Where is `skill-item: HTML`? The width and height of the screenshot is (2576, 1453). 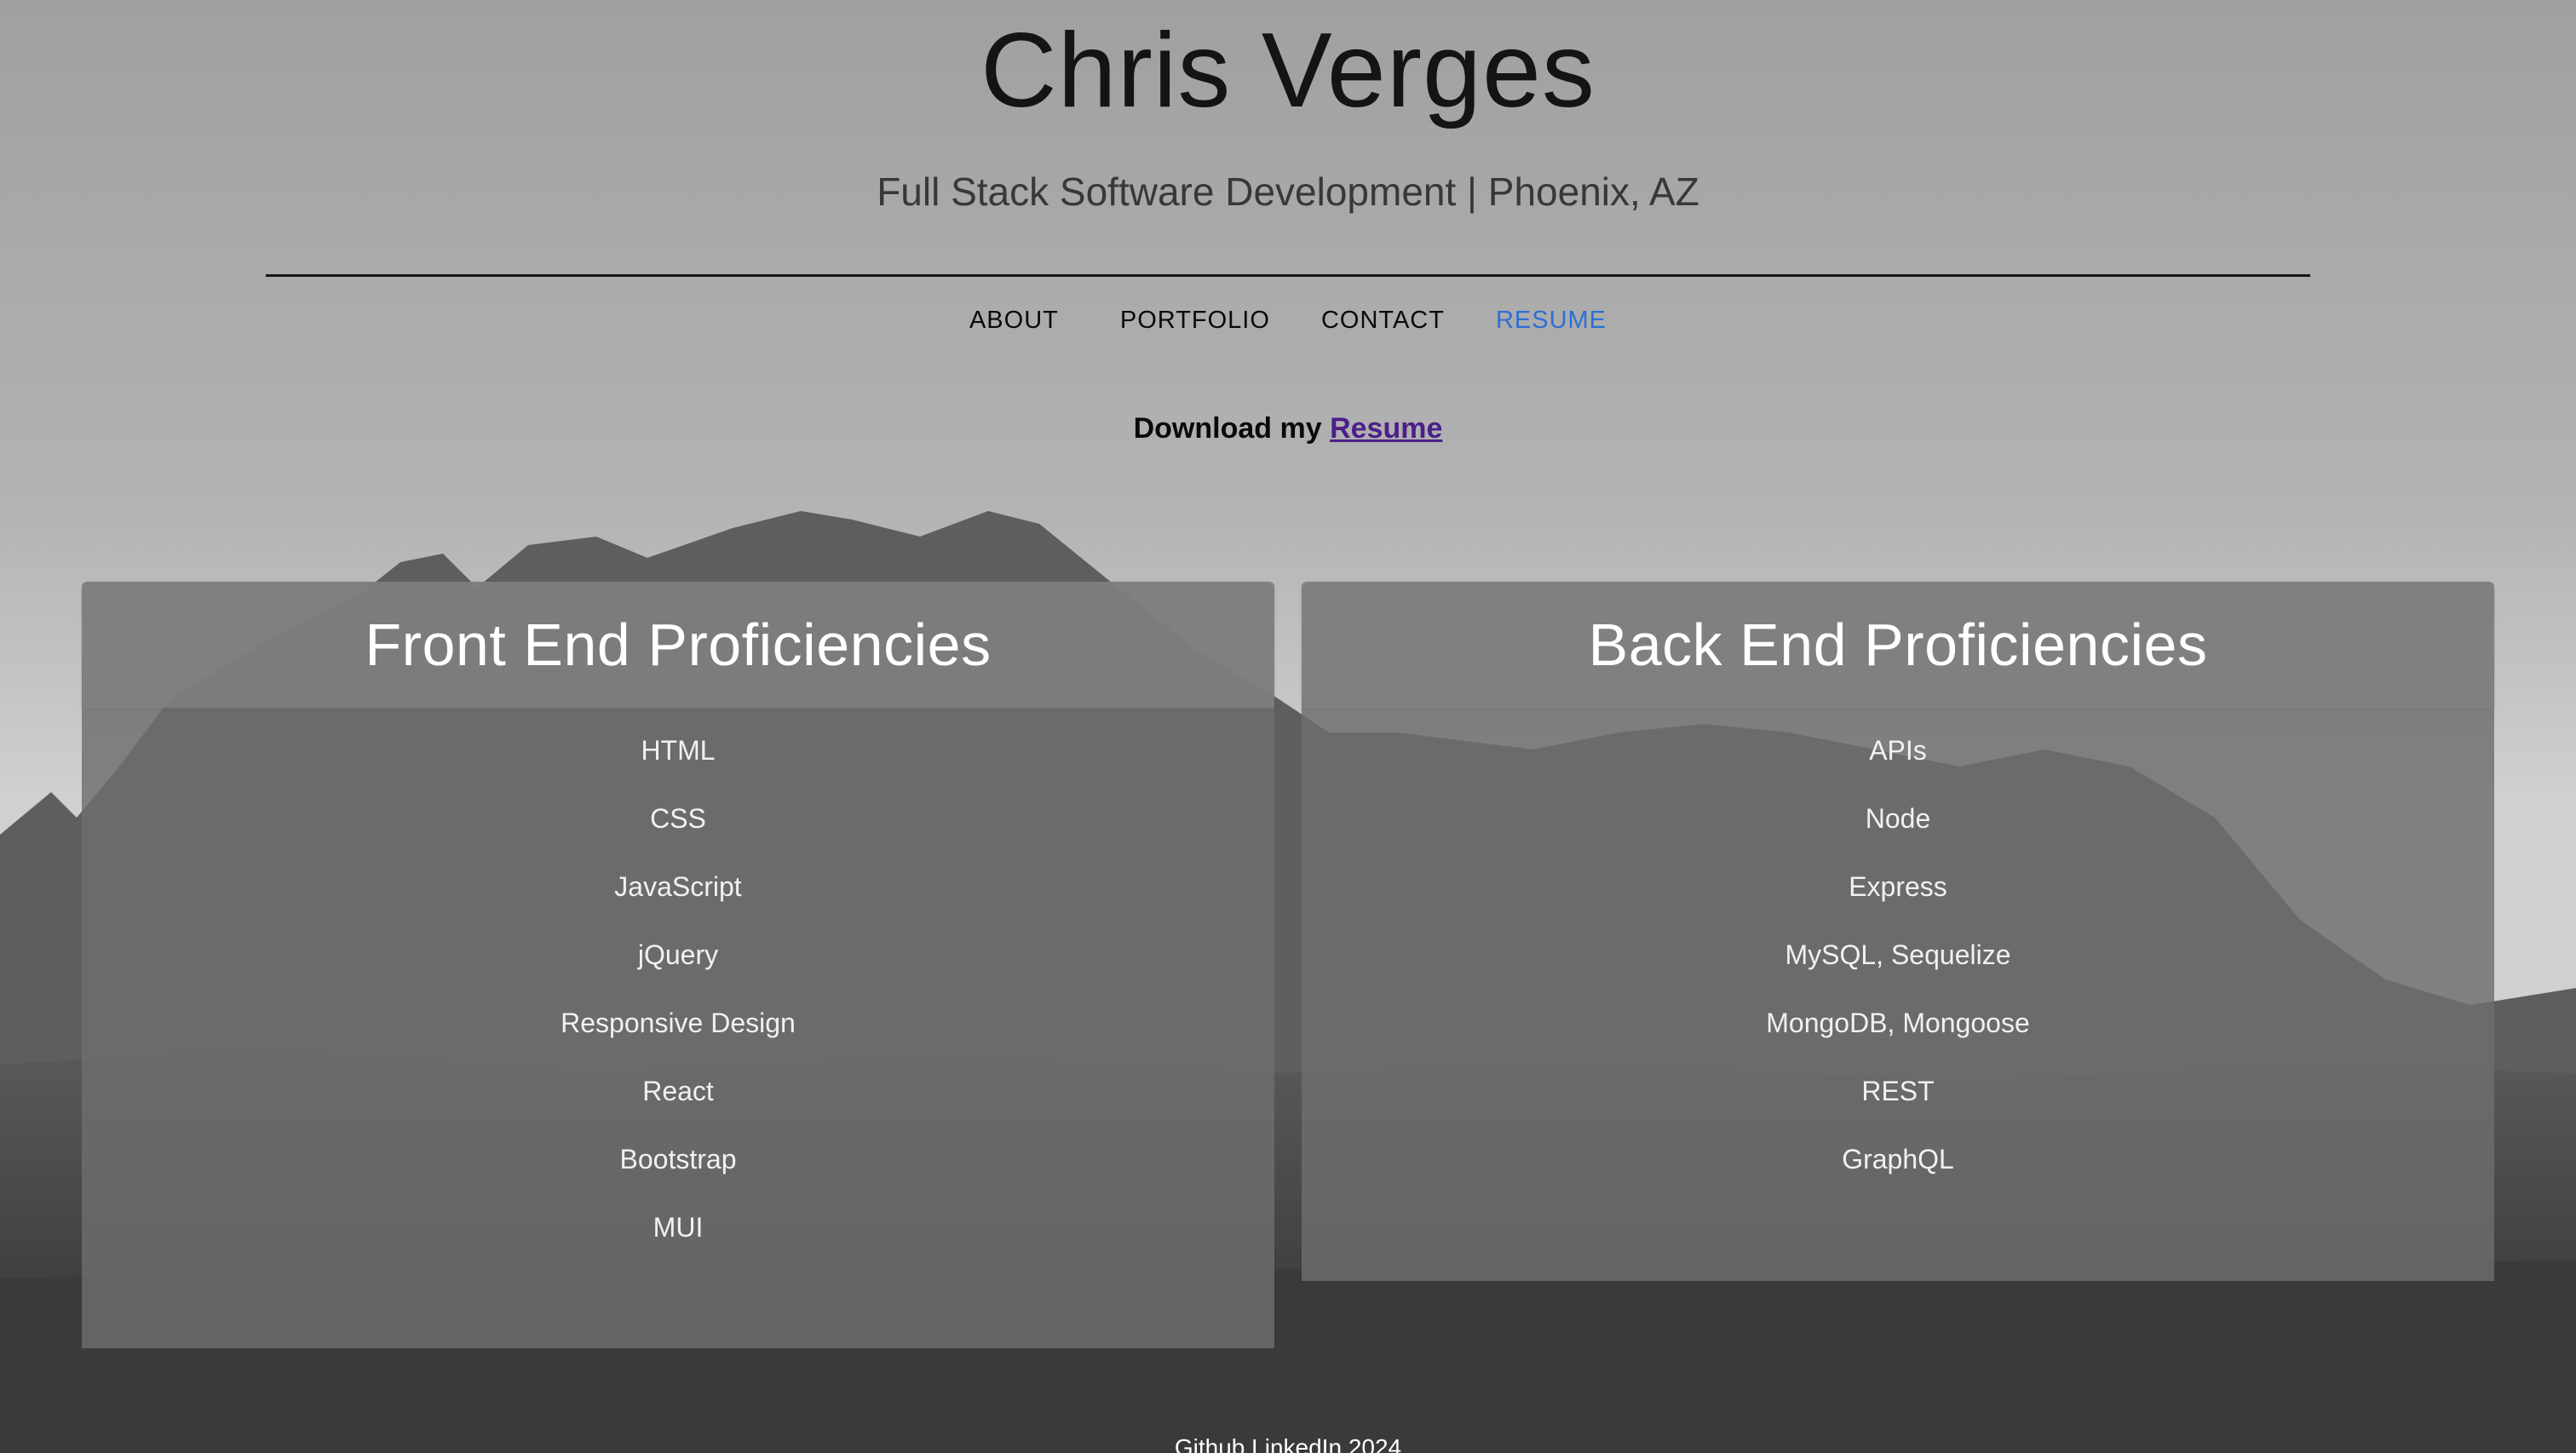
skill-item: HTML is located at coordinates (679, 750).